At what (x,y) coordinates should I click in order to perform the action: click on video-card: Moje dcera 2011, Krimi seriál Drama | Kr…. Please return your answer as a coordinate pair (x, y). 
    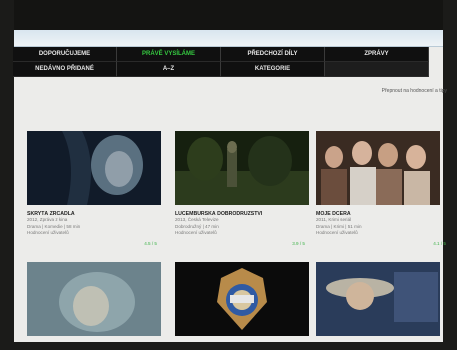
    Looking at the image, I should click on (383, 188).